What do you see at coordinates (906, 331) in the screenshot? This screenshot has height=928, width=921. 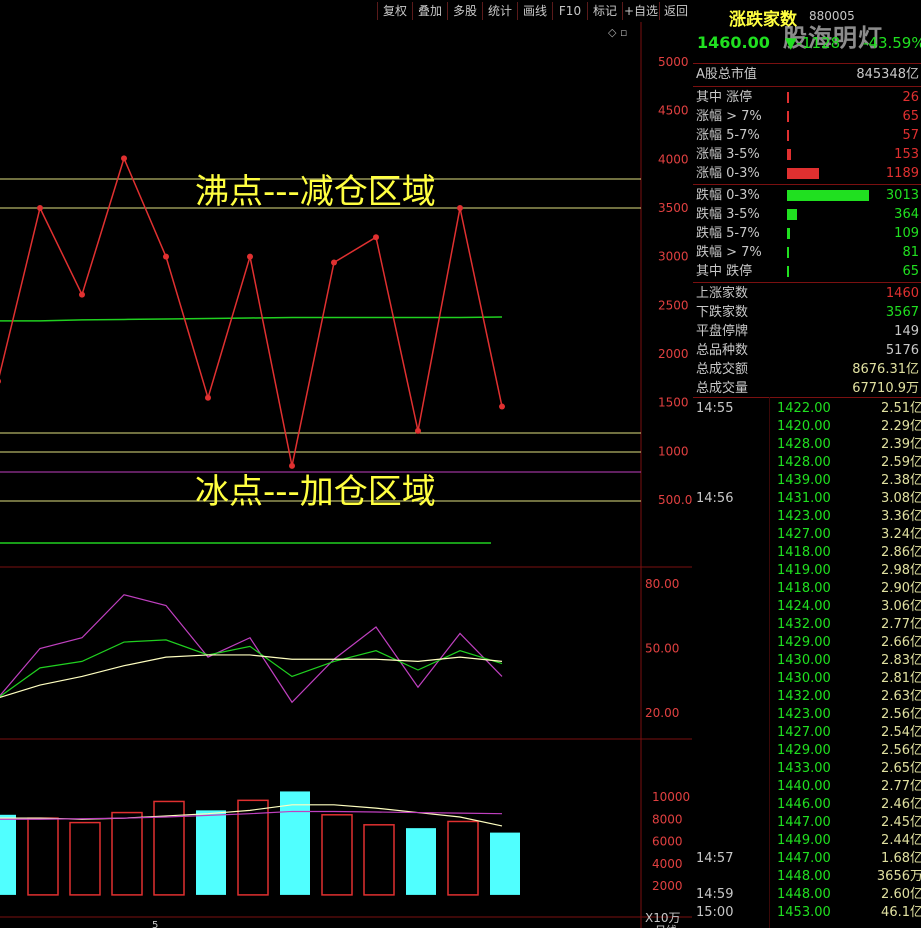 I see `stat-row-value: 149` at bounding box center [906, 331].